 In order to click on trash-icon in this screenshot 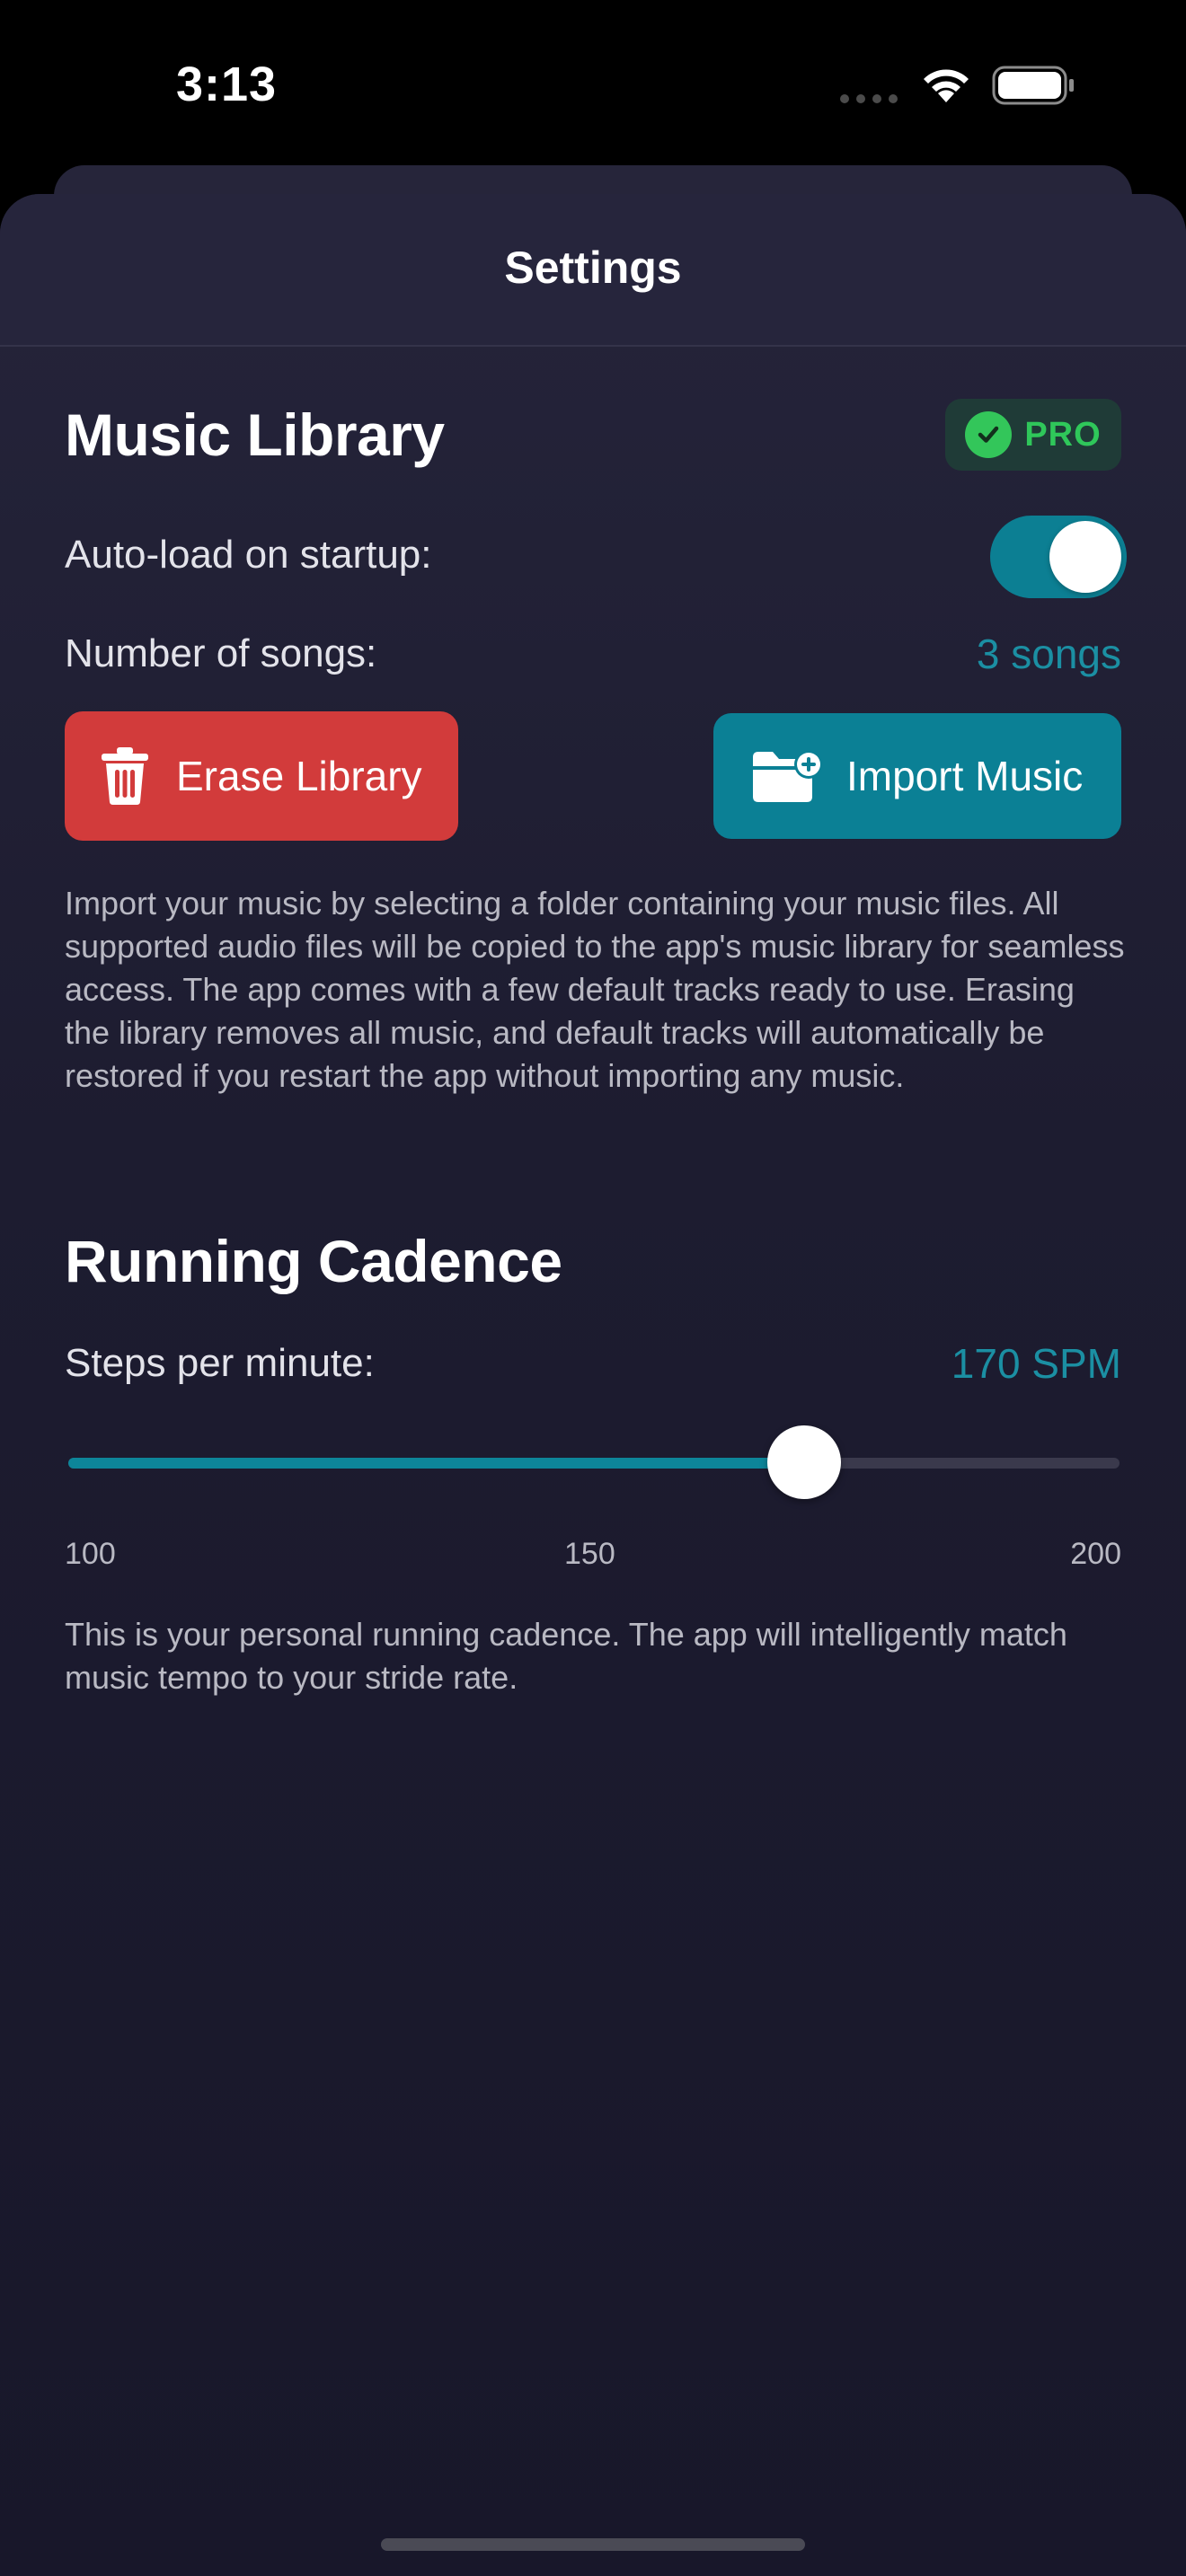, I will do `click(125, 776)`.